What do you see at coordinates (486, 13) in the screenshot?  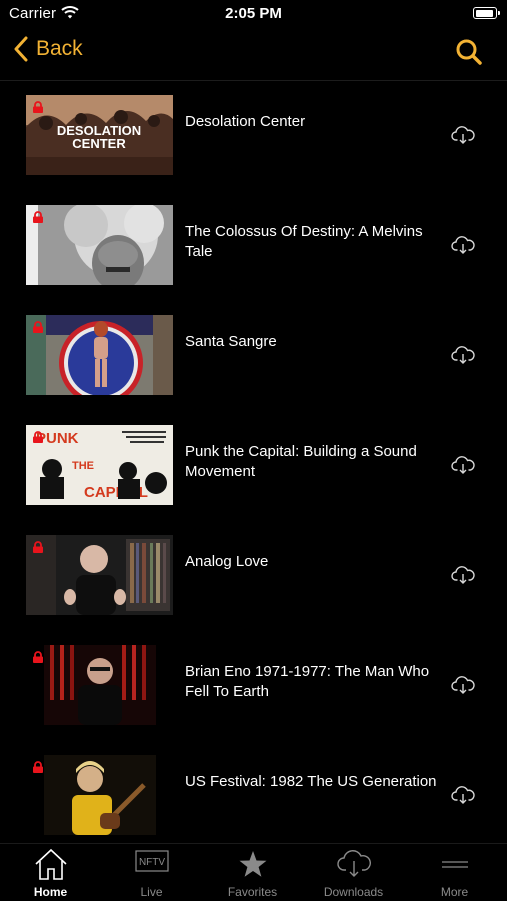 I see `battery-icon` at bounding box center [486, 13].